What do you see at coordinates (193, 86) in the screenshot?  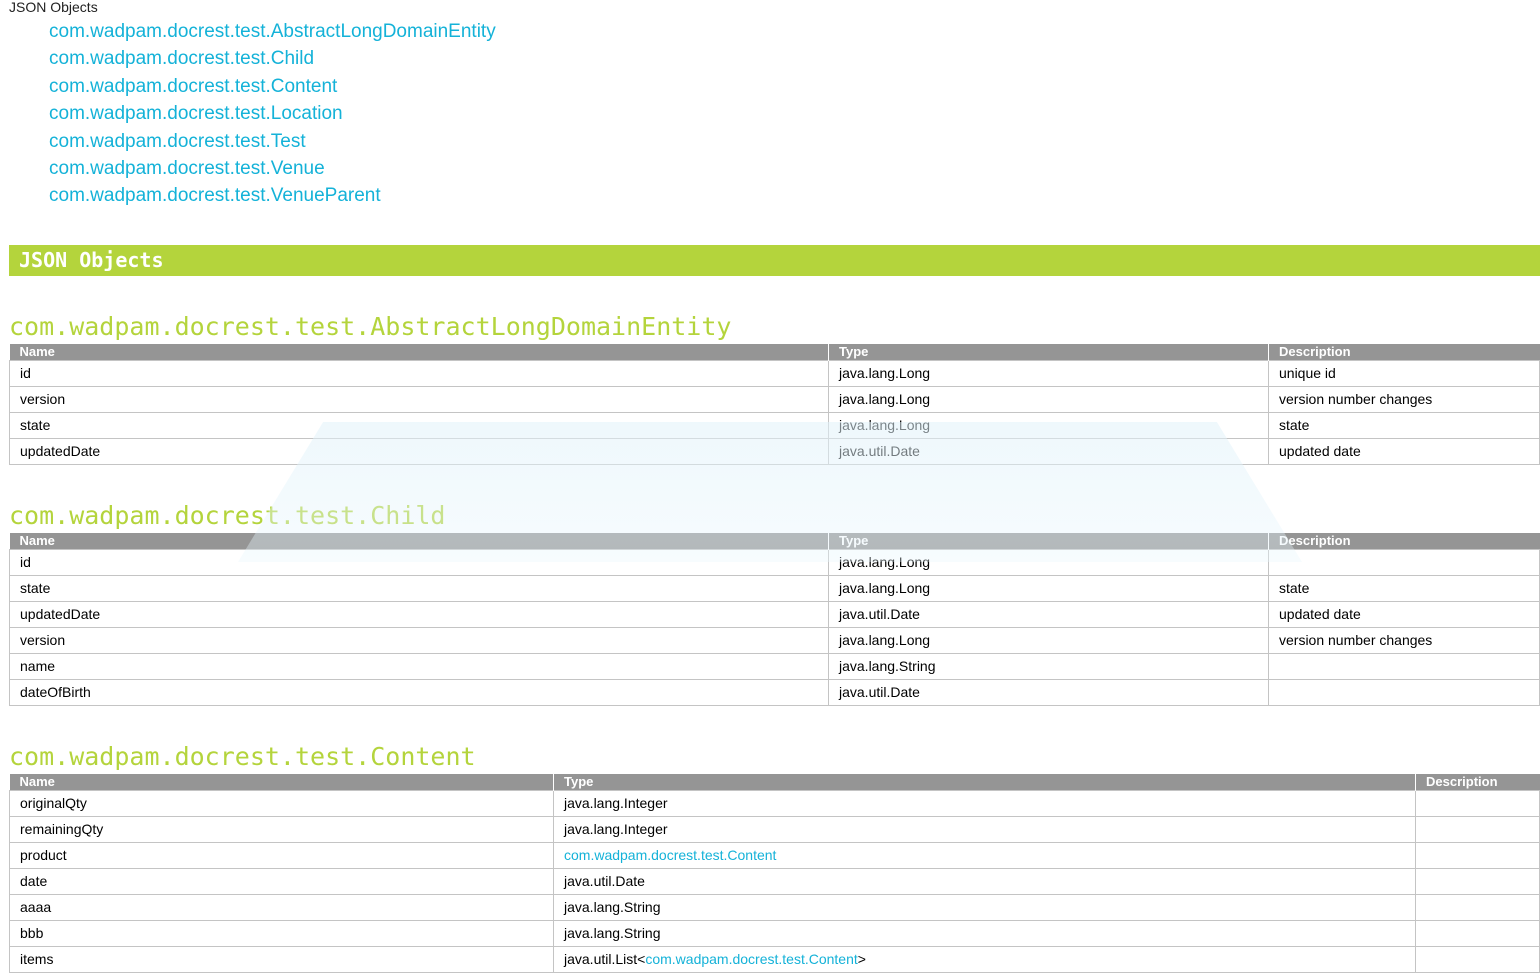 I see `toc-link-content: com.wadpam.docrest.test.Content` at bounding box center [193, 86].